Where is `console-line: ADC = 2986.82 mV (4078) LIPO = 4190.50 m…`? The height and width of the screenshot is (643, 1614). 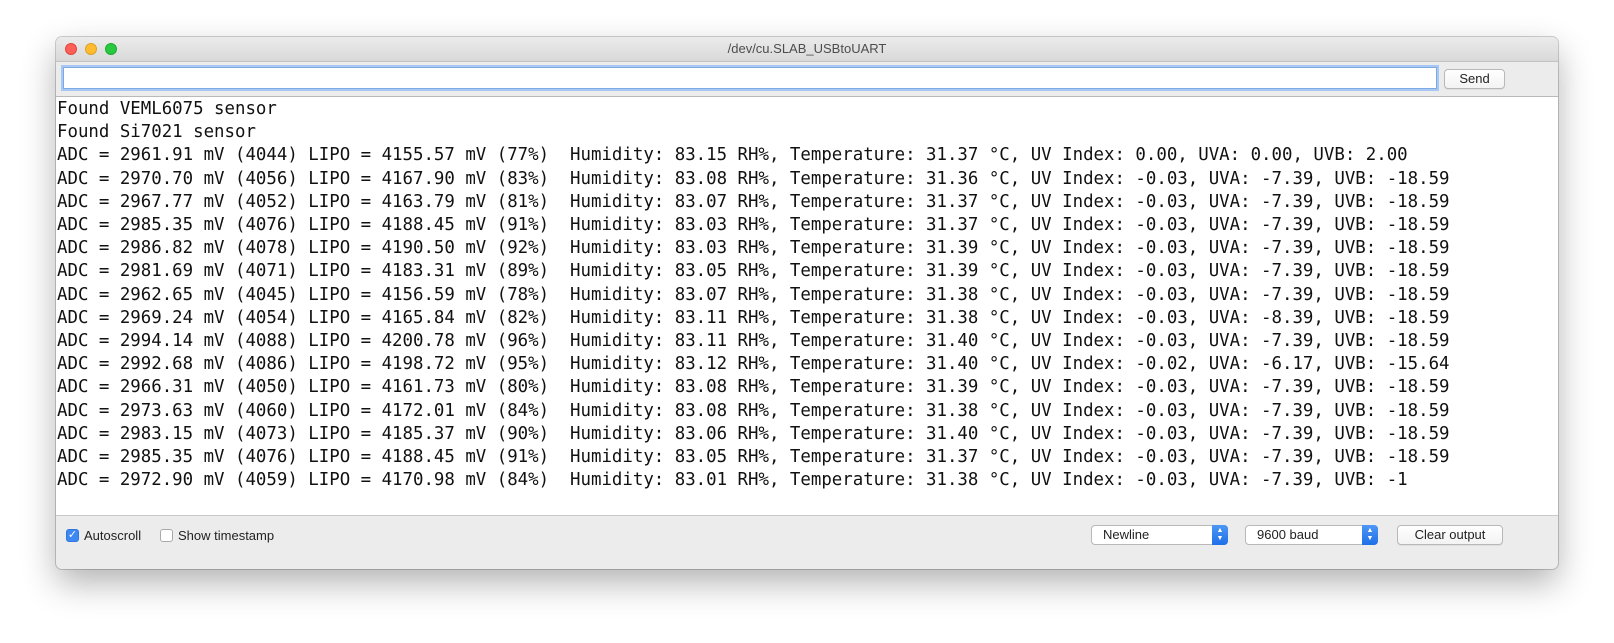 console-line: ADC = 2986.82 mV (4078) LIPO = 4190.50 m… is located at coordinates (753, 248).